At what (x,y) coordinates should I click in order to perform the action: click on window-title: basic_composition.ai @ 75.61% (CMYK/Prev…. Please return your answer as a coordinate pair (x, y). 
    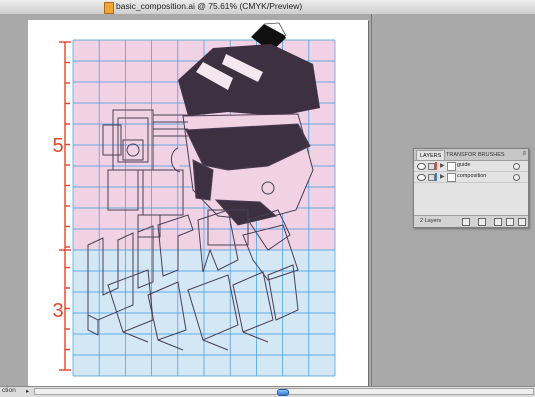
    Looking at the image, I should click on (209, 6).